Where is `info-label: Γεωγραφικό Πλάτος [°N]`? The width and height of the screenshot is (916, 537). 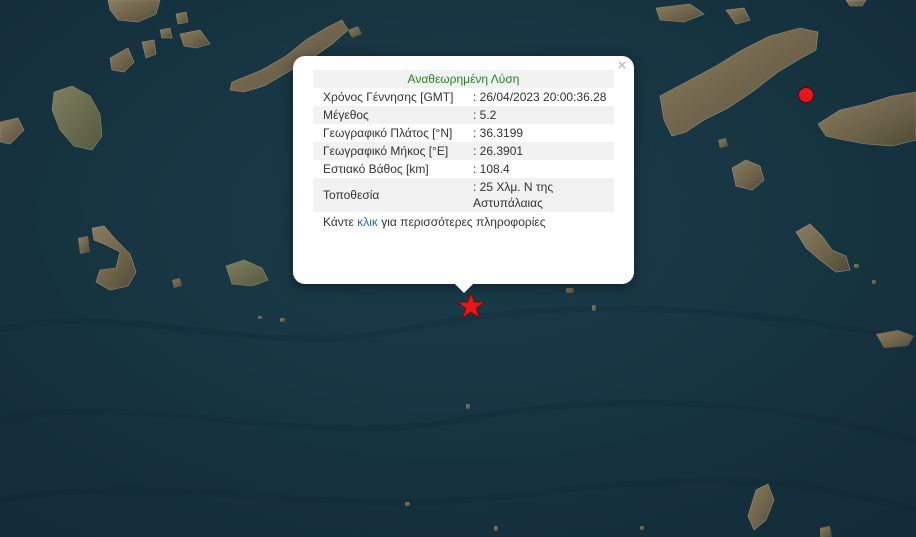 info-label: Γεωγραφικό Πλάτος [°N] is located at coordinates (388, 133).